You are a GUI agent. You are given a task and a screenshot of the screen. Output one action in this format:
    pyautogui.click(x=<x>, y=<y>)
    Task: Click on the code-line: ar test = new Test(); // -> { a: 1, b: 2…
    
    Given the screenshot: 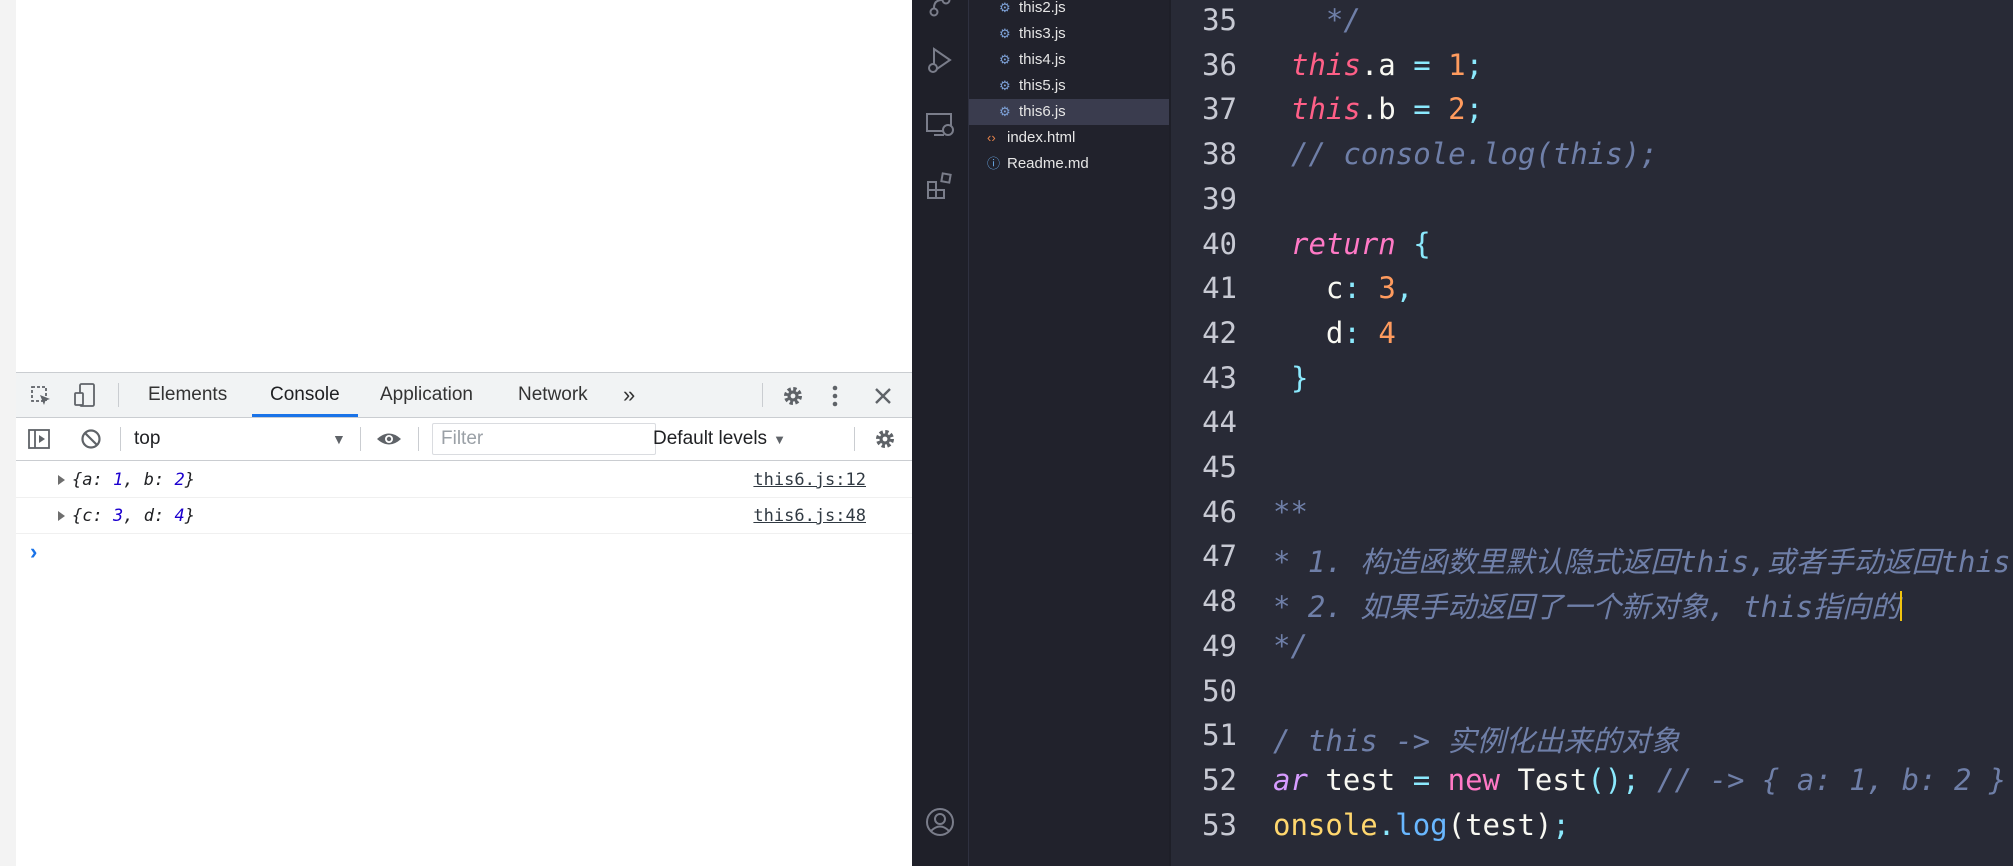 What is the action you would take?
    pyautogui.click(x=1639, y=780)
    